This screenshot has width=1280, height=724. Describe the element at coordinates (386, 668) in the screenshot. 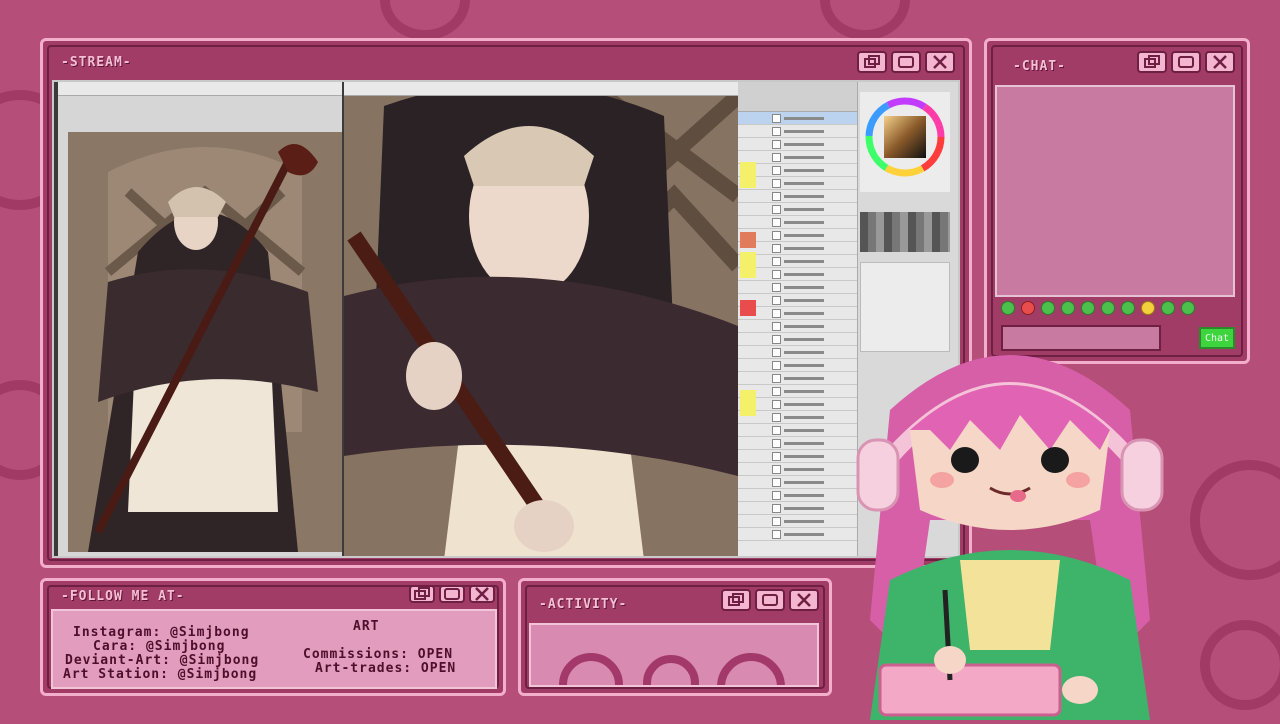

I see `art-trades-status: Art-trades: OPEN` at that location.